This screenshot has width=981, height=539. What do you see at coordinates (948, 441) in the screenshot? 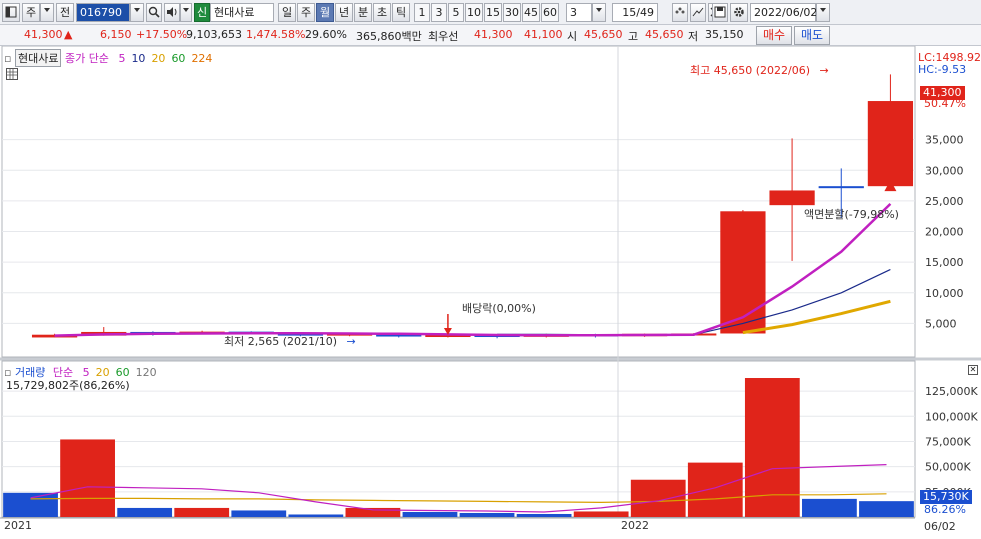
I see `volume-tick-label: 75,000K` at bounding box center [948, 441].